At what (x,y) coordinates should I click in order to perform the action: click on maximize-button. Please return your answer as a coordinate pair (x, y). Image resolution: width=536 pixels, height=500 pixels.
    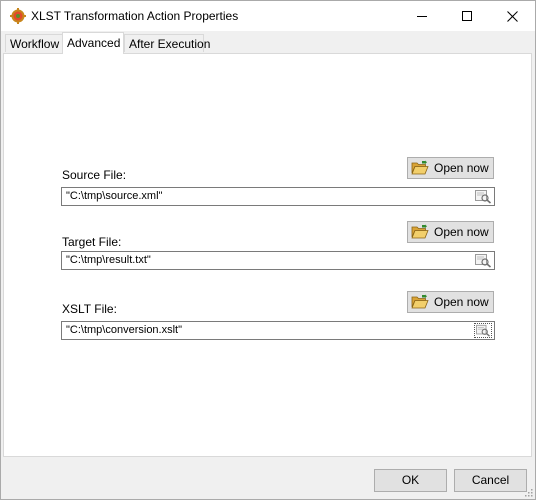
    Looking at the image, I should click on (467, 16).